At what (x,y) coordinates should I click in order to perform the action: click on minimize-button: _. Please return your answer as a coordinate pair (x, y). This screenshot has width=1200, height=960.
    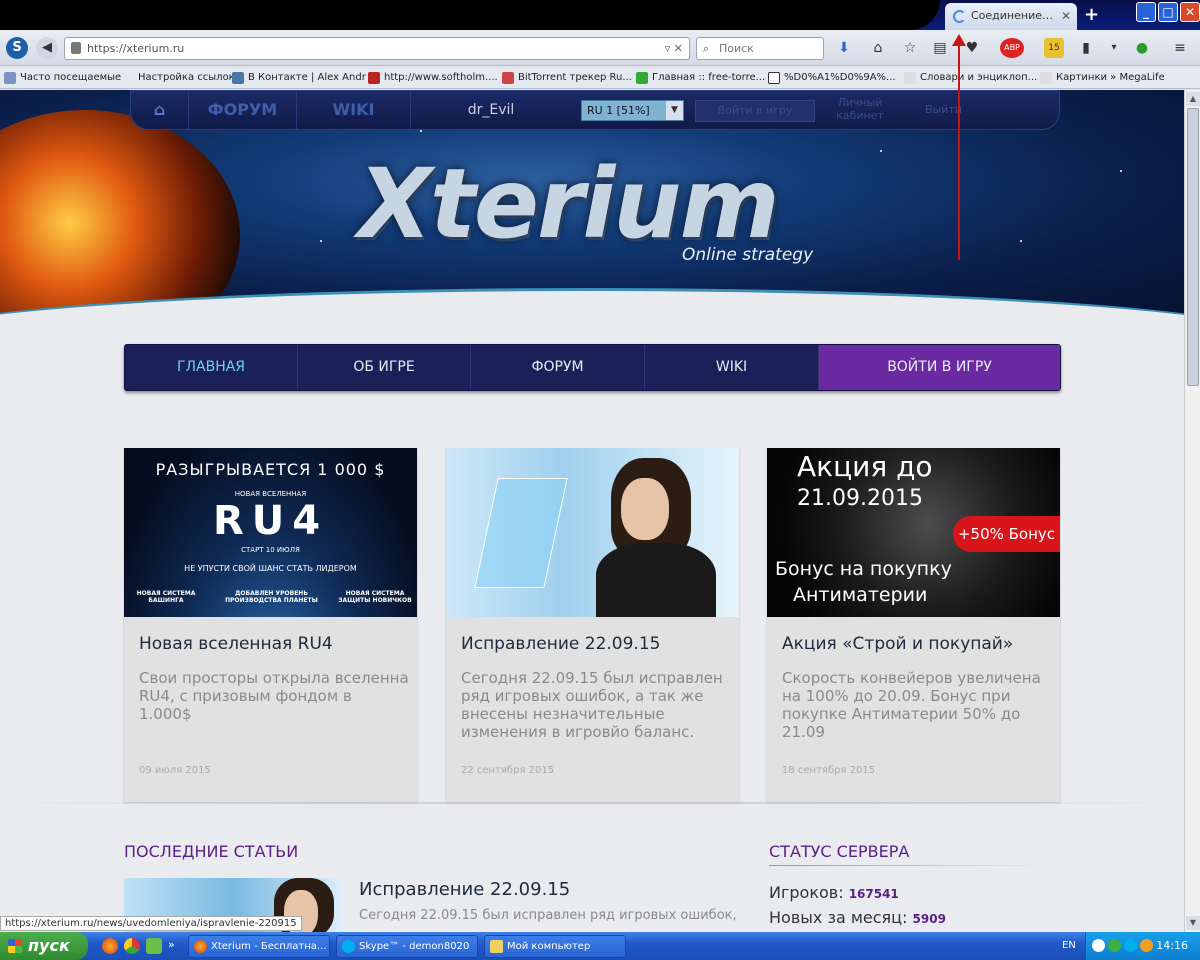
    Looking at the image, I should click on (1146, 12).